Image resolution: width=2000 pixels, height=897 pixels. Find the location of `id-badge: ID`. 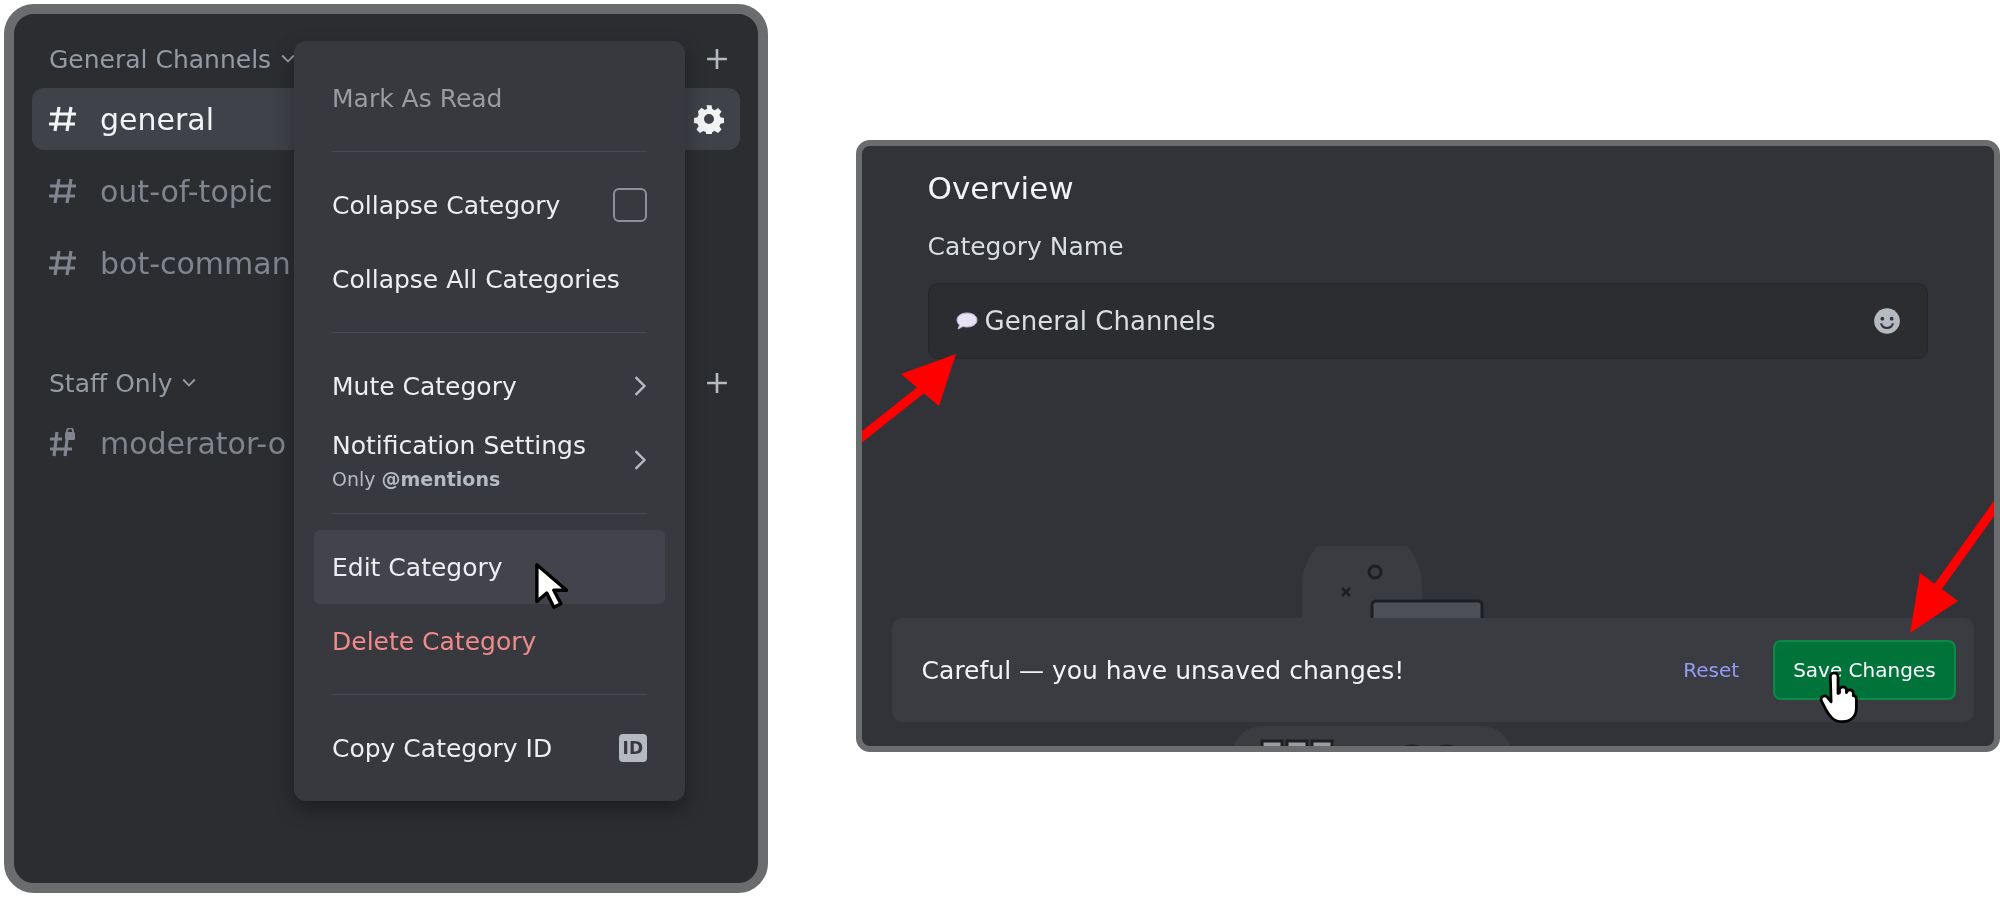

id-badge: ID is located at coordinates (632, 748).